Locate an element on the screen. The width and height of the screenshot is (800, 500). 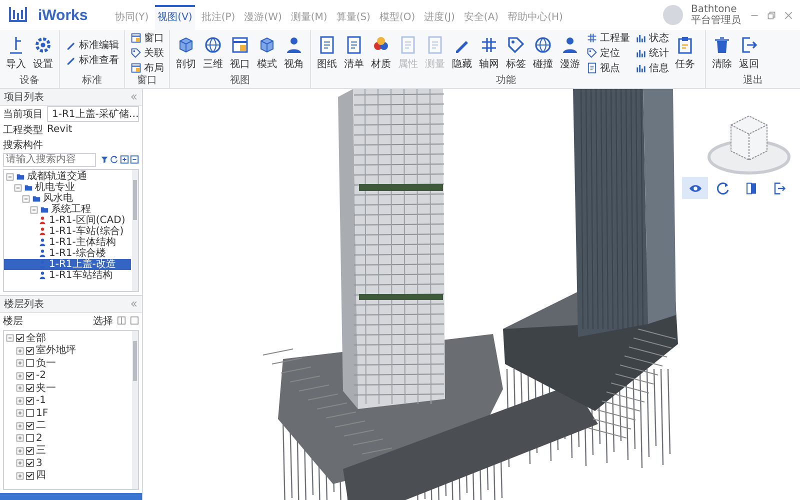
ribbon-button: 关联 is located at coordinates (147, 53).